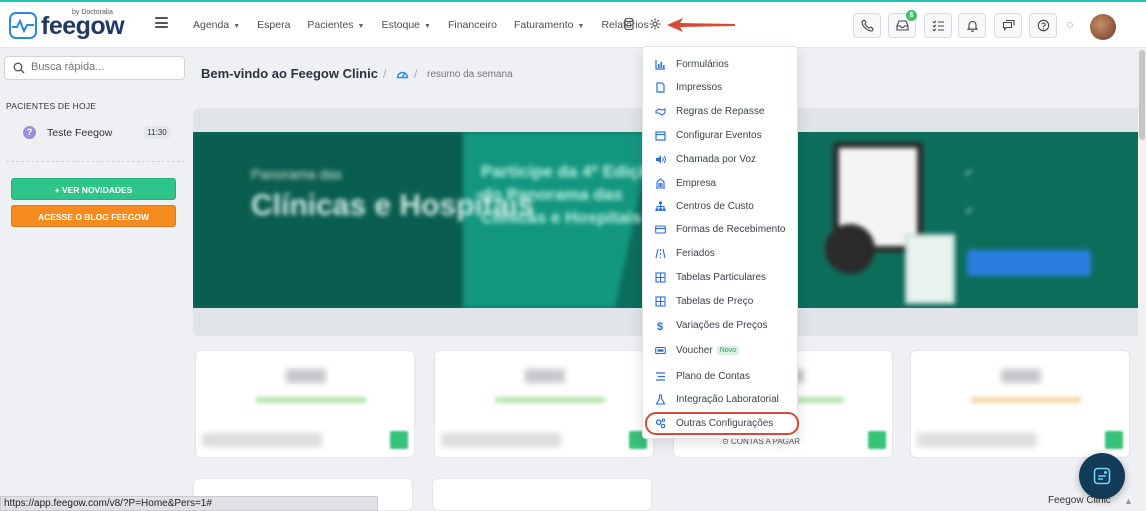 Image resolution: width=1146 pixels, height=511 pixels. I want to click on scrollbar-thumb, so click(1142, 95).